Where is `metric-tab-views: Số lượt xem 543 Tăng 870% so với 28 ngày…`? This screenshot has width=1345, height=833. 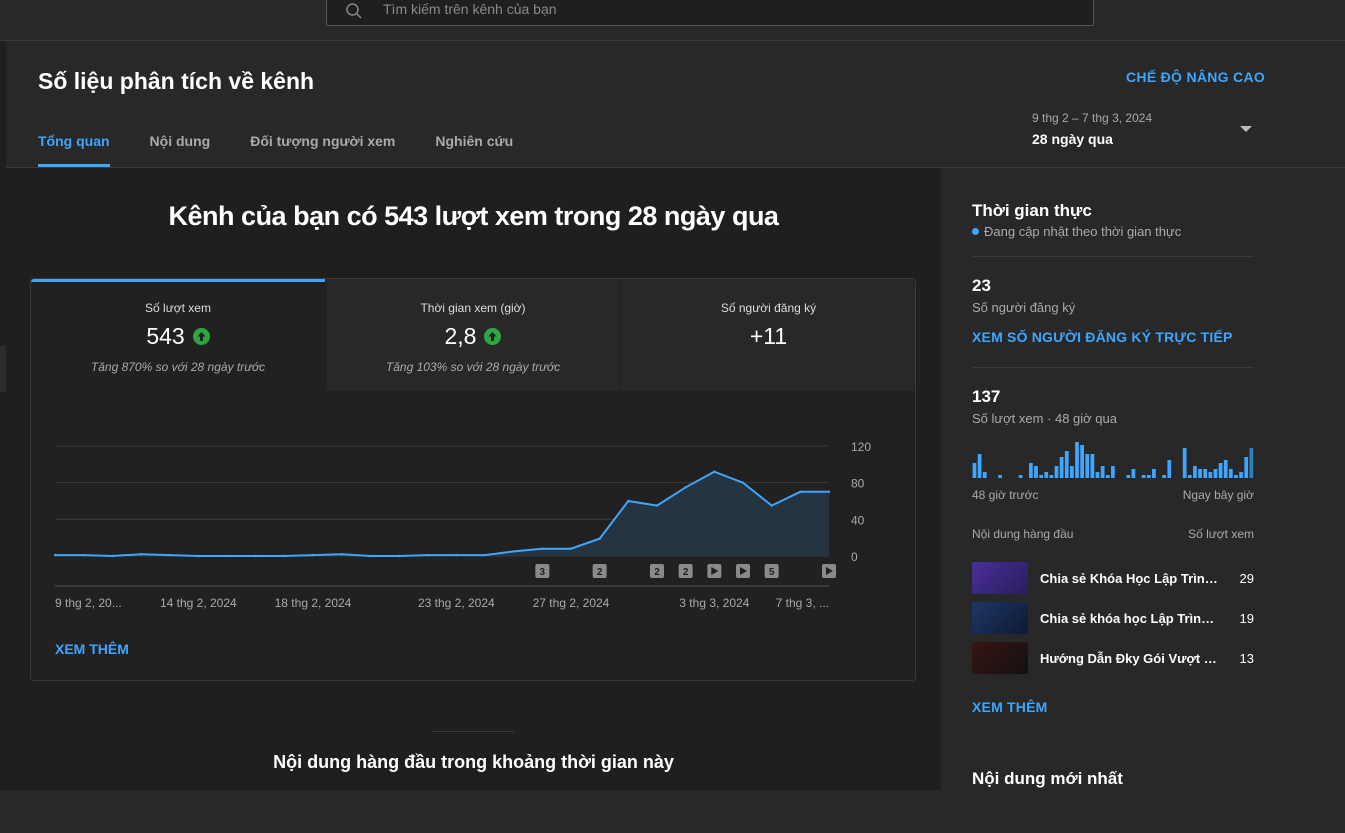 metric-tab-views: Số lượt xem 543 Tăng 870% so với 28 ngày… is located at coordinates (178, 335).